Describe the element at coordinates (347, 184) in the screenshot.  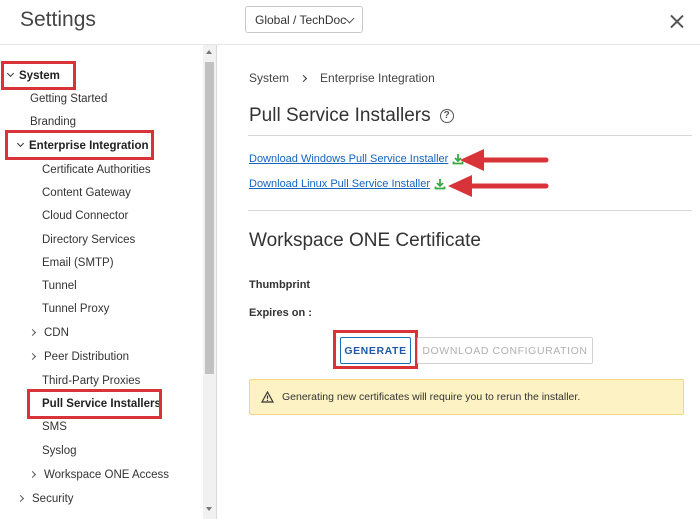
I see `download-linux-link: Download Linux Pull Service Installer` at that location.